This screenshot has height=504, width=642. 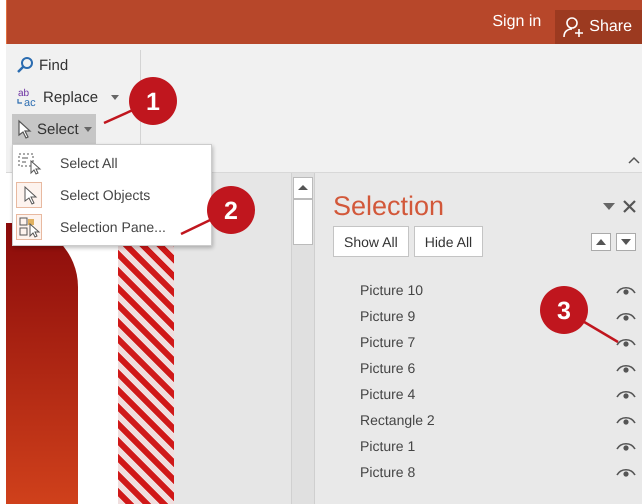 I want to click on selection-pane-icon, so click(x=29, y=227).